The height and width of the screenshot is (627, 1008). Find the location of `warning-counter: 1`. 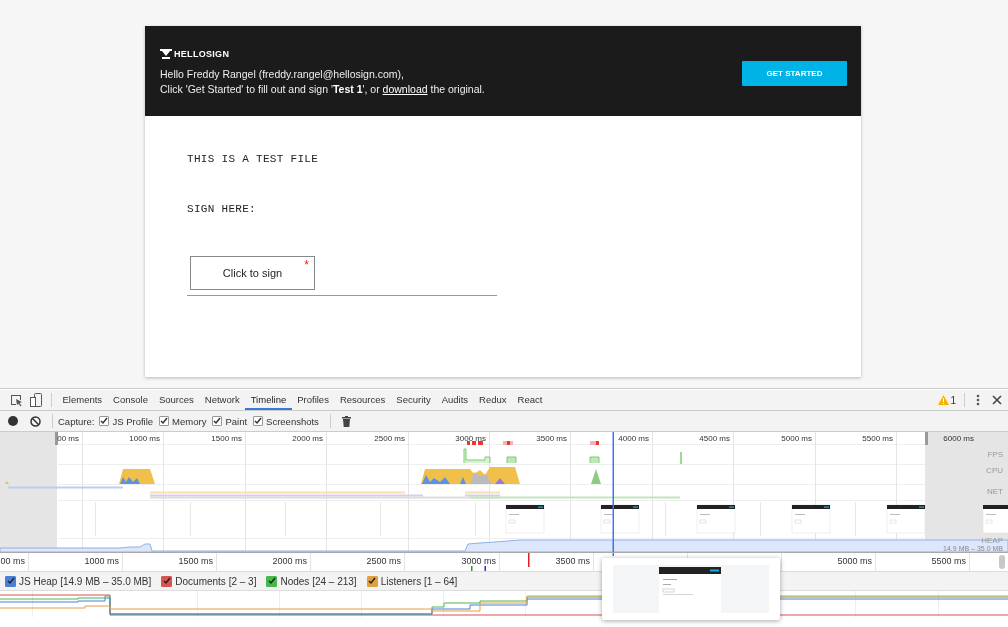

warning-counter: 1 is located at coordinates (947, 400).